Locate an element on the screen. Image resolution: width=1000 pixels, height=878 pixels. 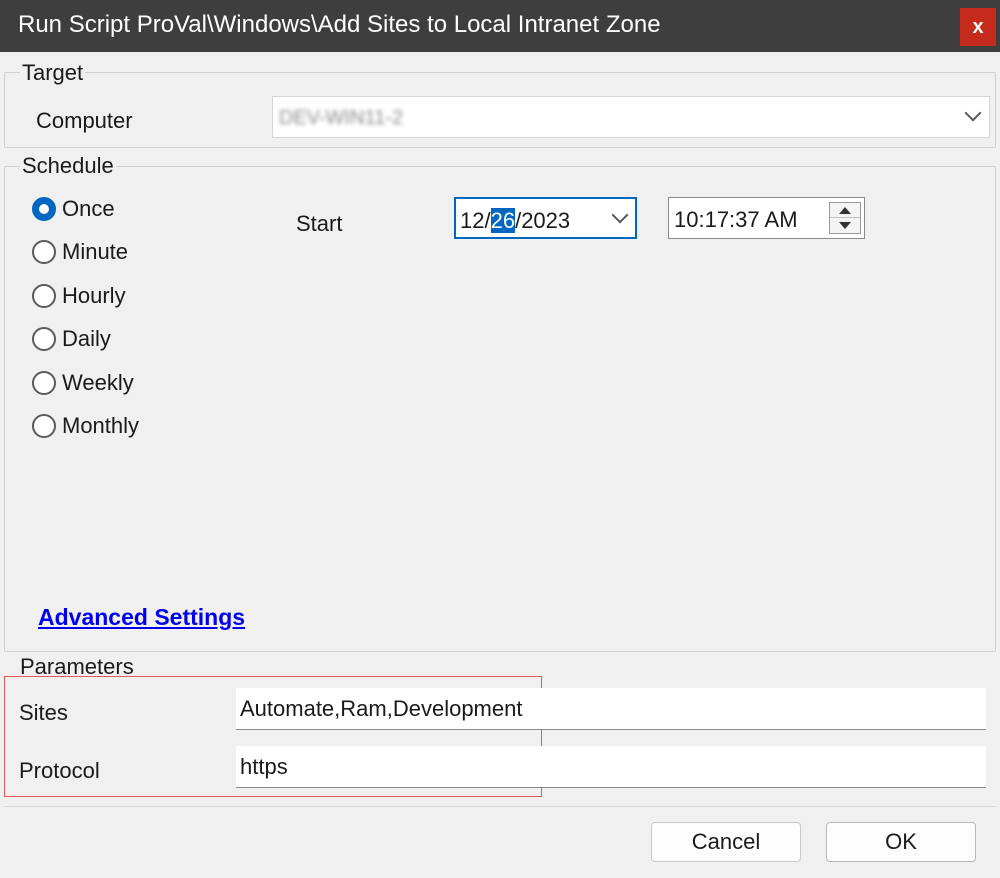
ok-button-label: OK is located at coordinates (901, 841).